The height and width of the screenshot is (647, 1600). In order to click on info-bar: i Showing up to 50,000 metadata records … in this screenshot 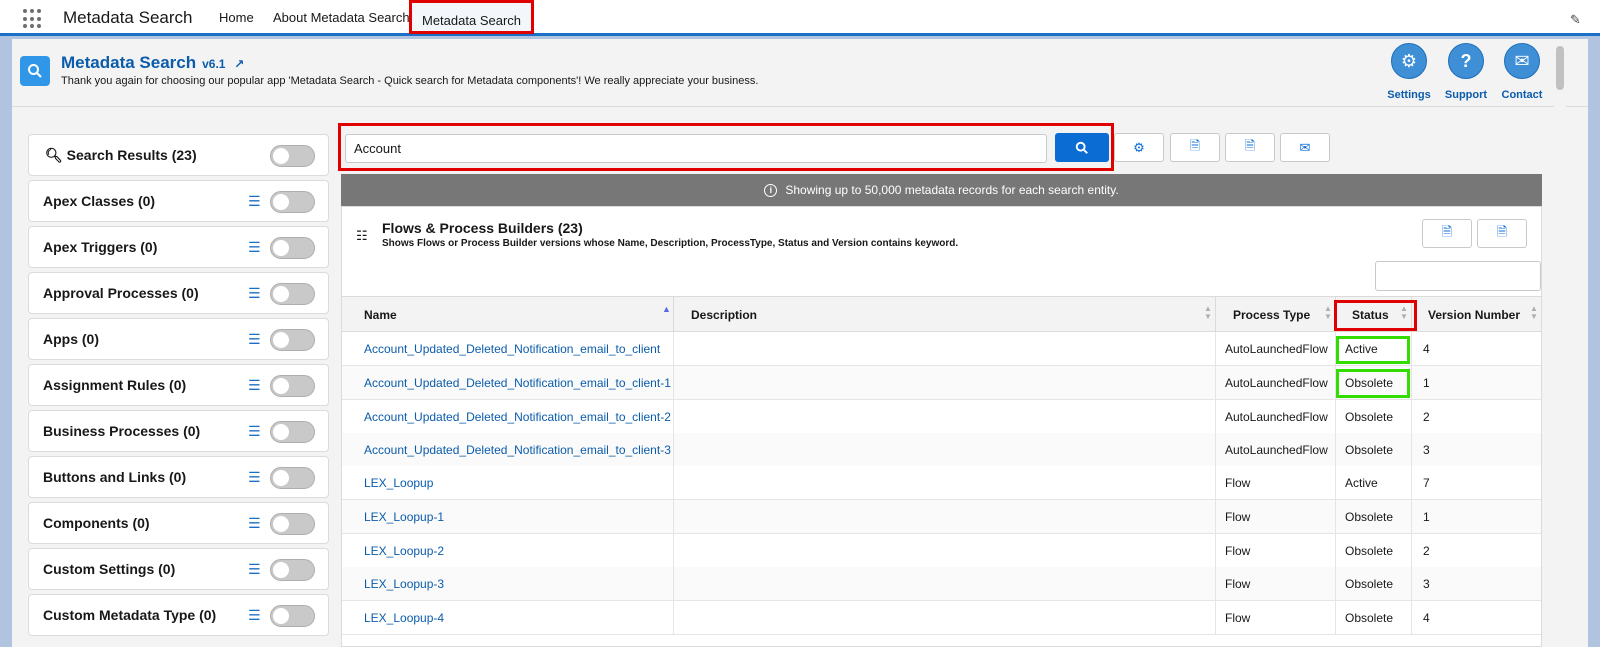, I will do `click(941, 190)`.